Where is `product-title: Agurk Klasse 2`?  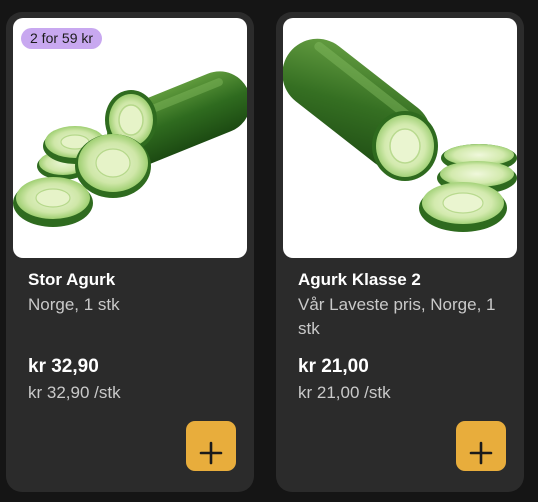
product-title: Agurk Klasse 2 is located at coordinates (403, 280).